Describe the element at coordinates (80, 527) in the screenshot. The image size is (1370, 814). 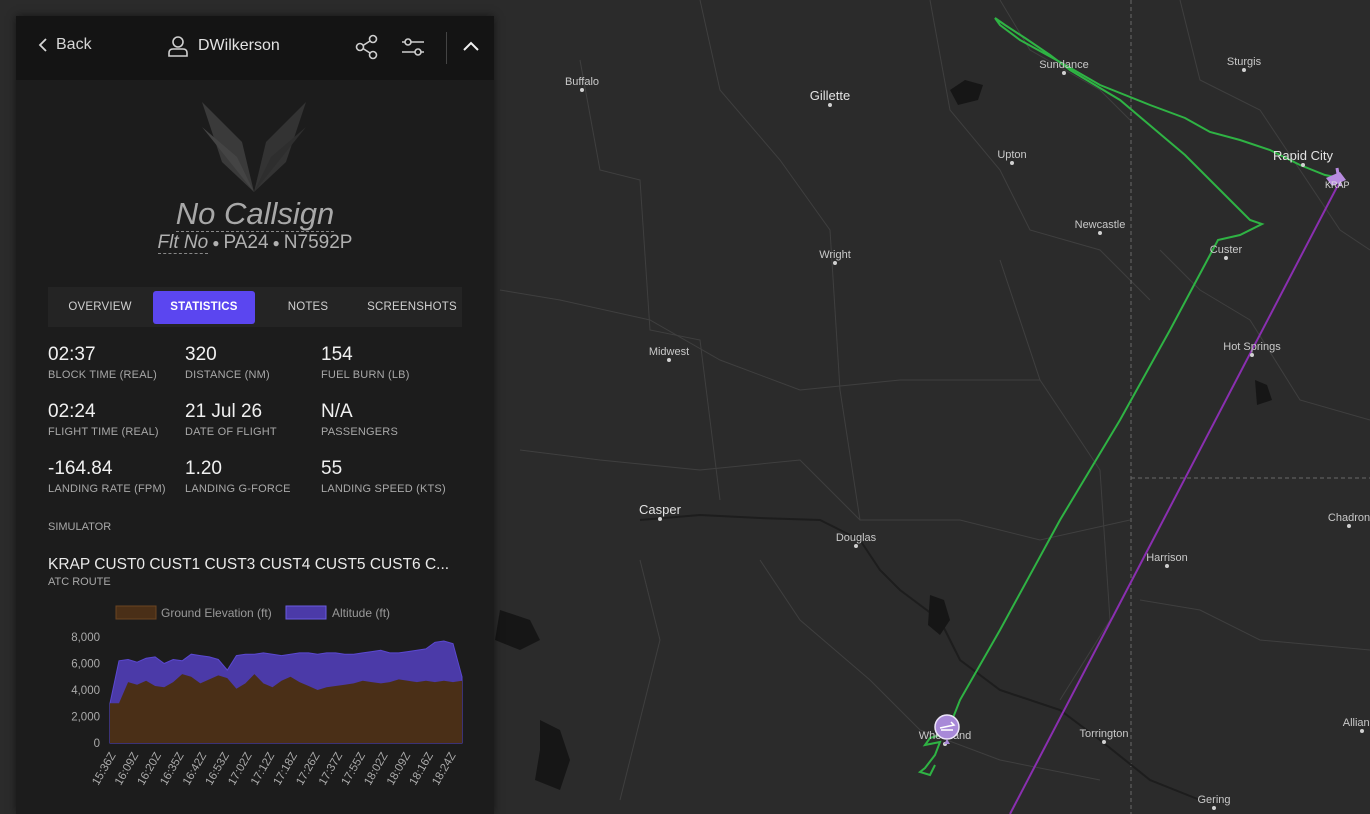
I see `simulator-label: SIMULATOR` at that location.